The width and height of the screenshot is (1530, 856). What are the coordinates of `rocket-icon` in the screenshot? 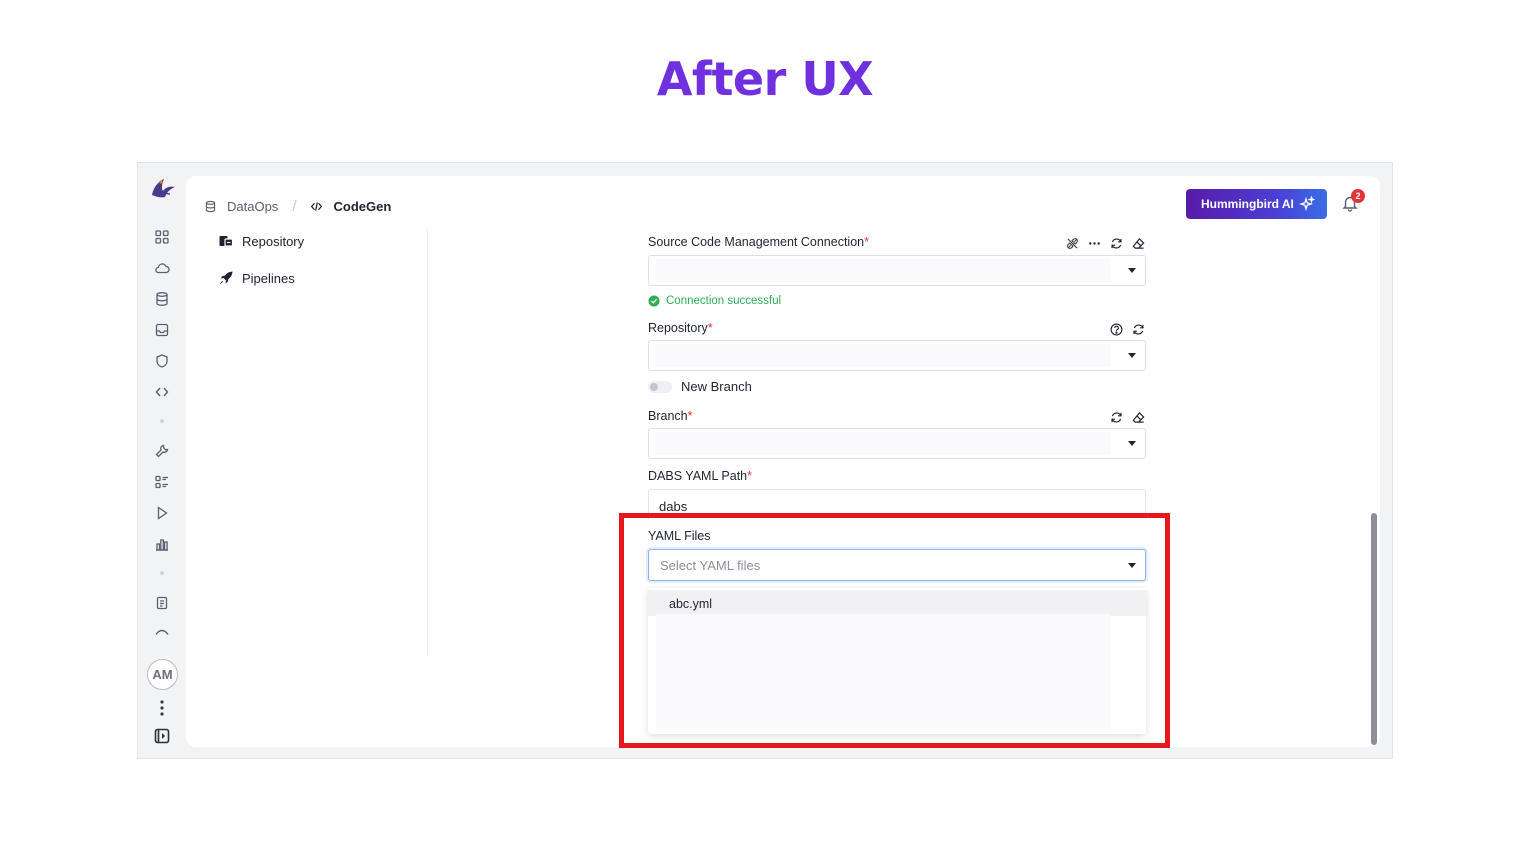 It's located at (226, 278).